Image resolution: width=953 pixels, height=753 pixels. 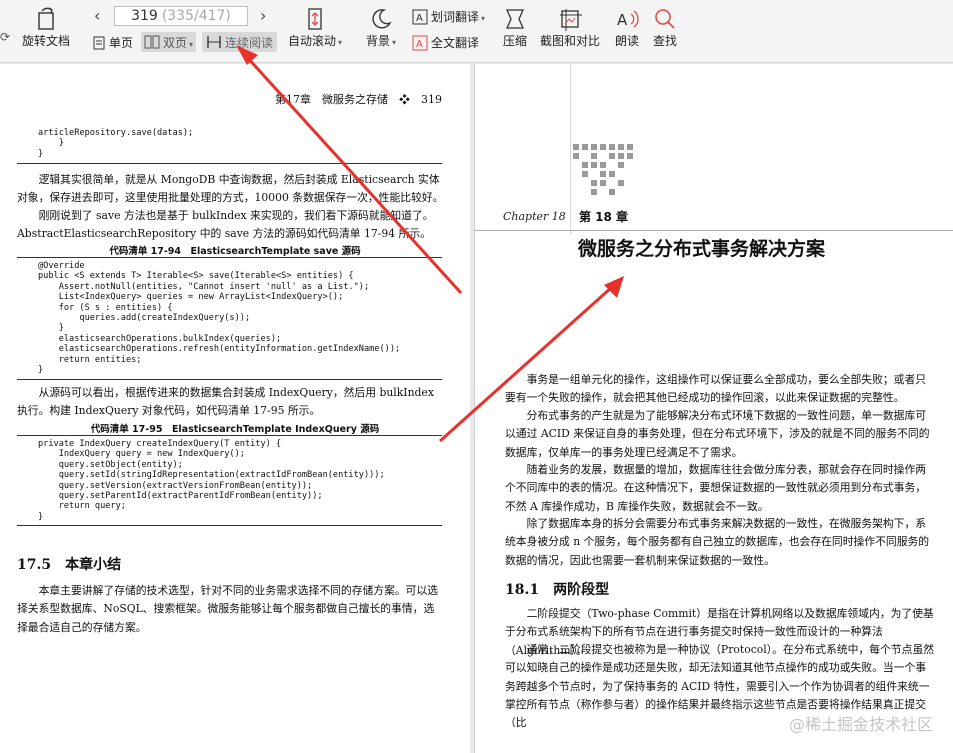 What do you see at coordinates (455, 43) in the screenshot?
I see `full-translate-label: 全文翻译` at bounding box center [455, 43].